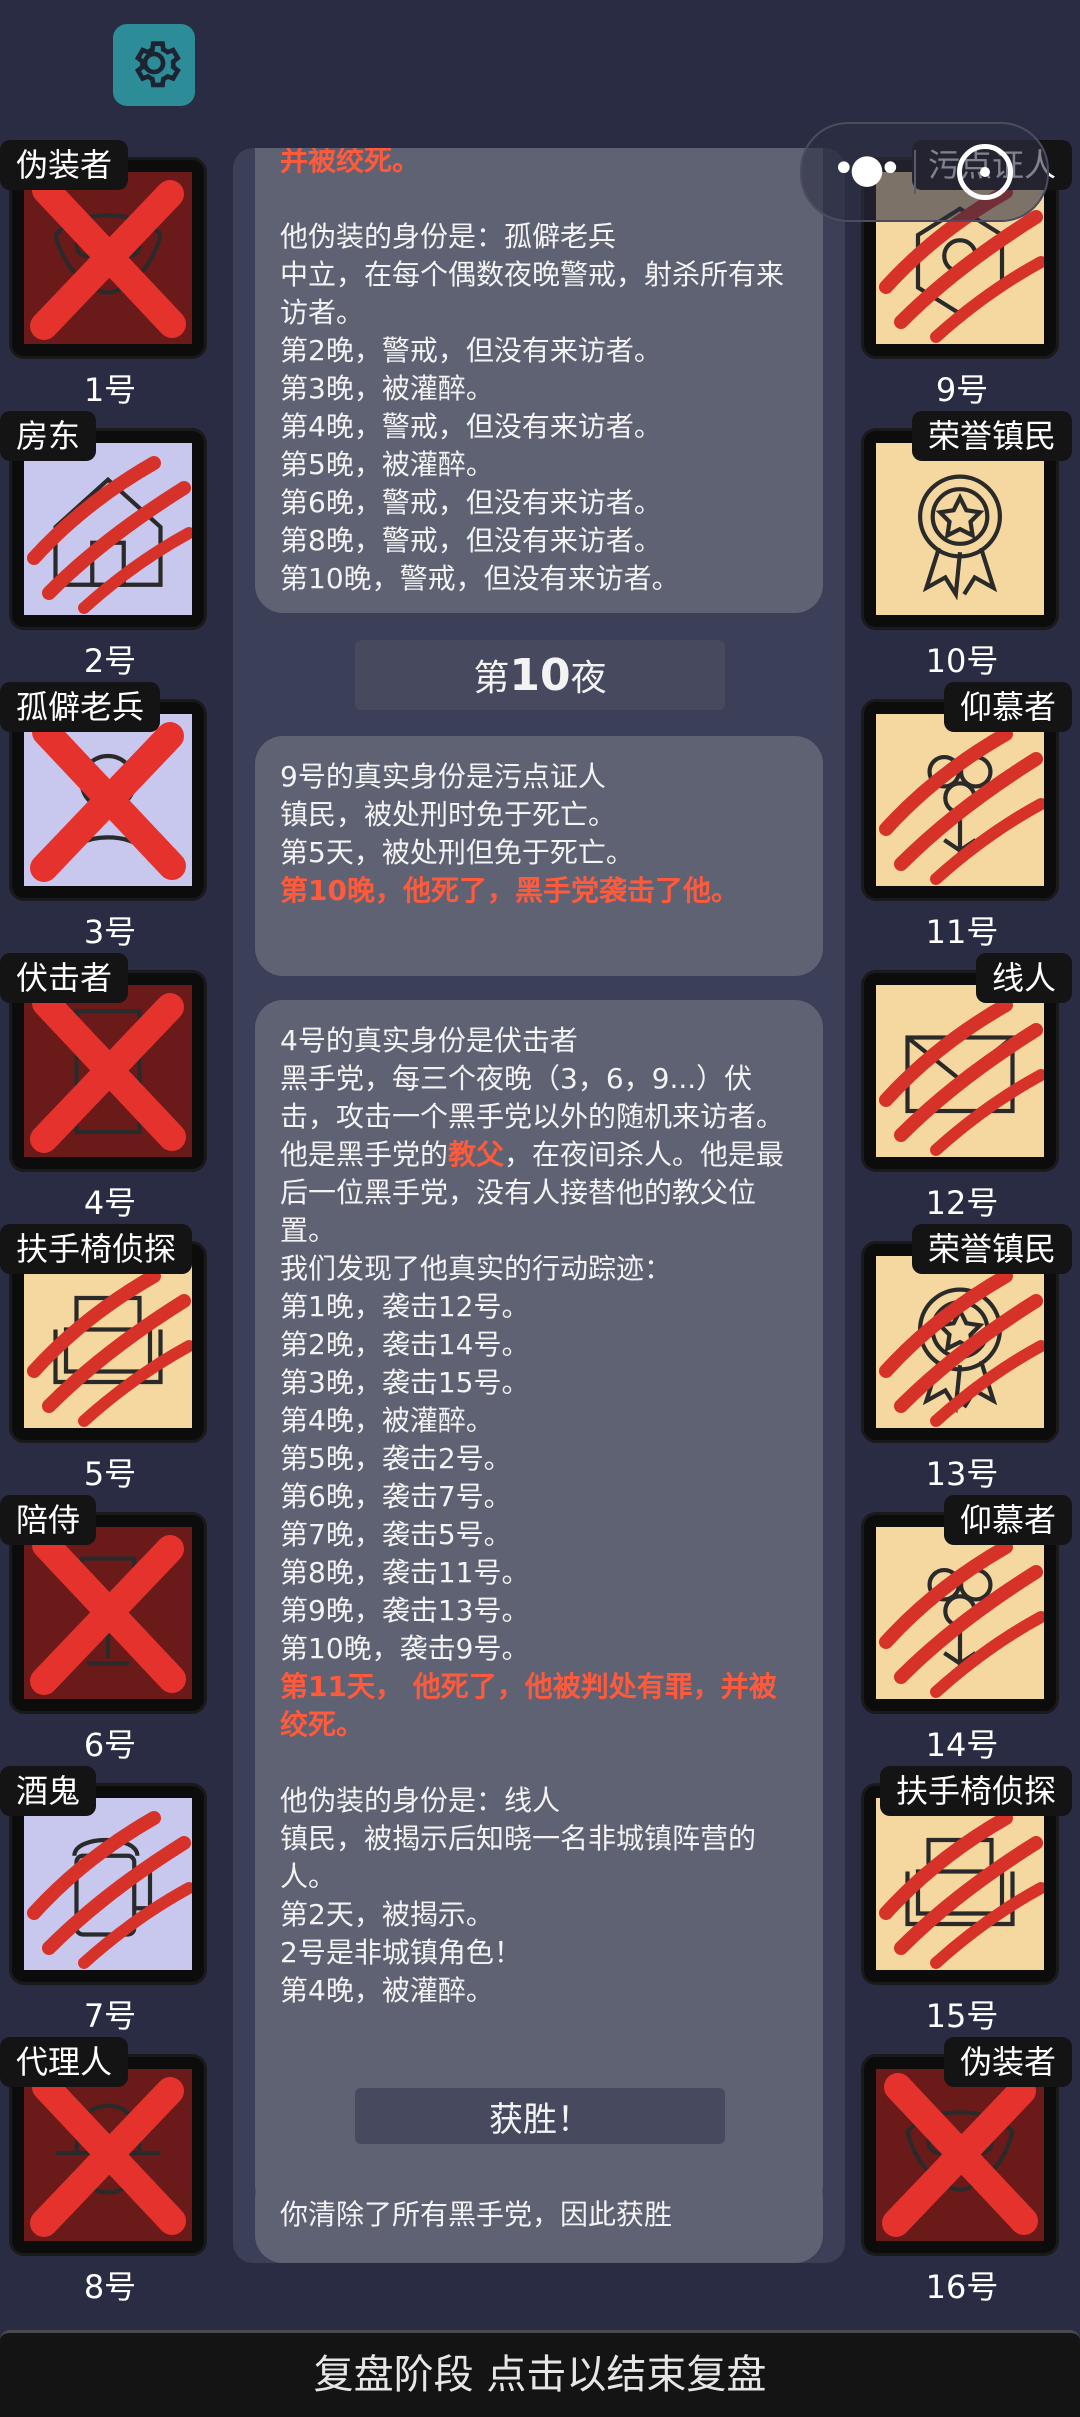  Describe the element at coordinates (962, 932) in the screenshot. I see `player-number: 11号` at that location.